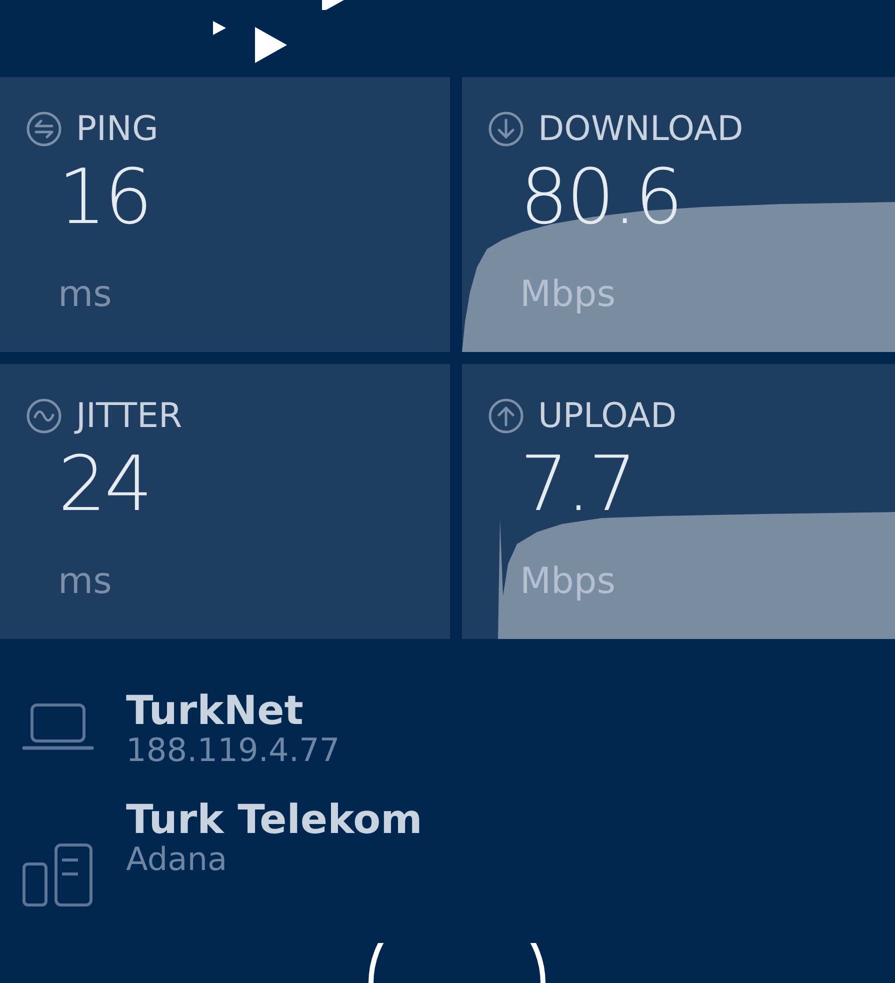 This screenshot has width=895, height=983. Describe the element at coordinates (117, 129) in the screenshot. I see `metric-label: PING` at that location.